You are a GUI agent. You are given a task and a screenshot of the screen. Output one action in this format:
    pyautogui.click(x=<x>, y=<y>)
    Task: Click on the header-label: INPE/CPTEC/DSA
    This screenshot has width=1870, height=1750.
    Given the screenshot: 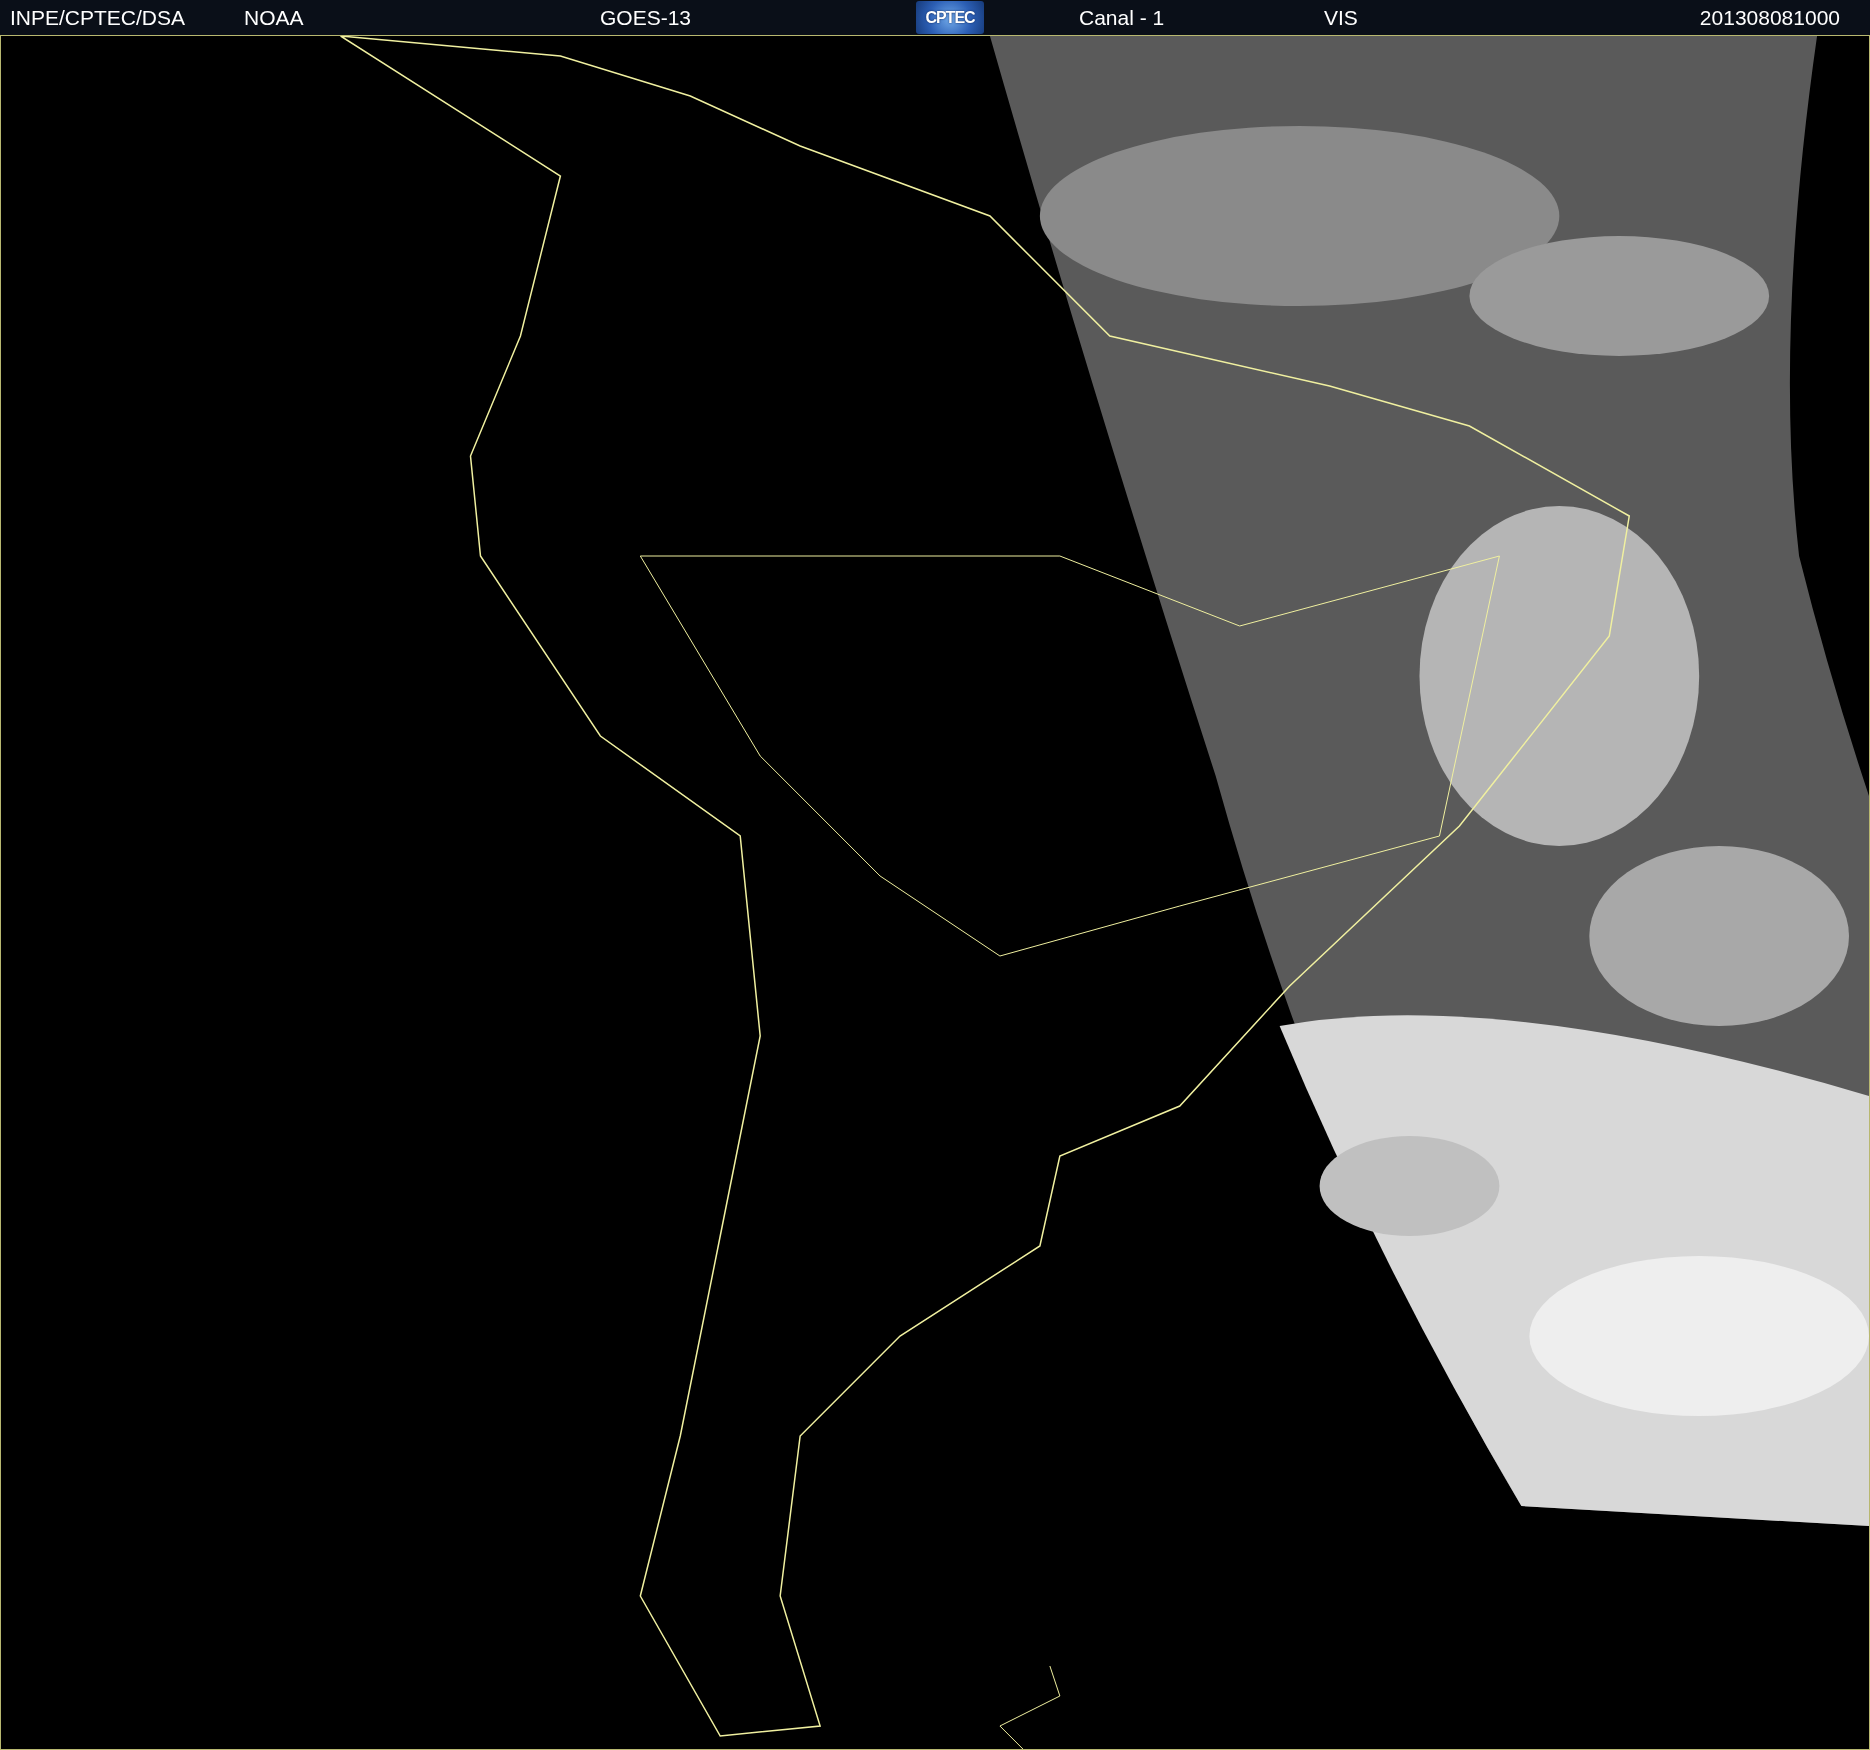 What is the action you would take?
    pyautogui.click(x=98, y=17)
    